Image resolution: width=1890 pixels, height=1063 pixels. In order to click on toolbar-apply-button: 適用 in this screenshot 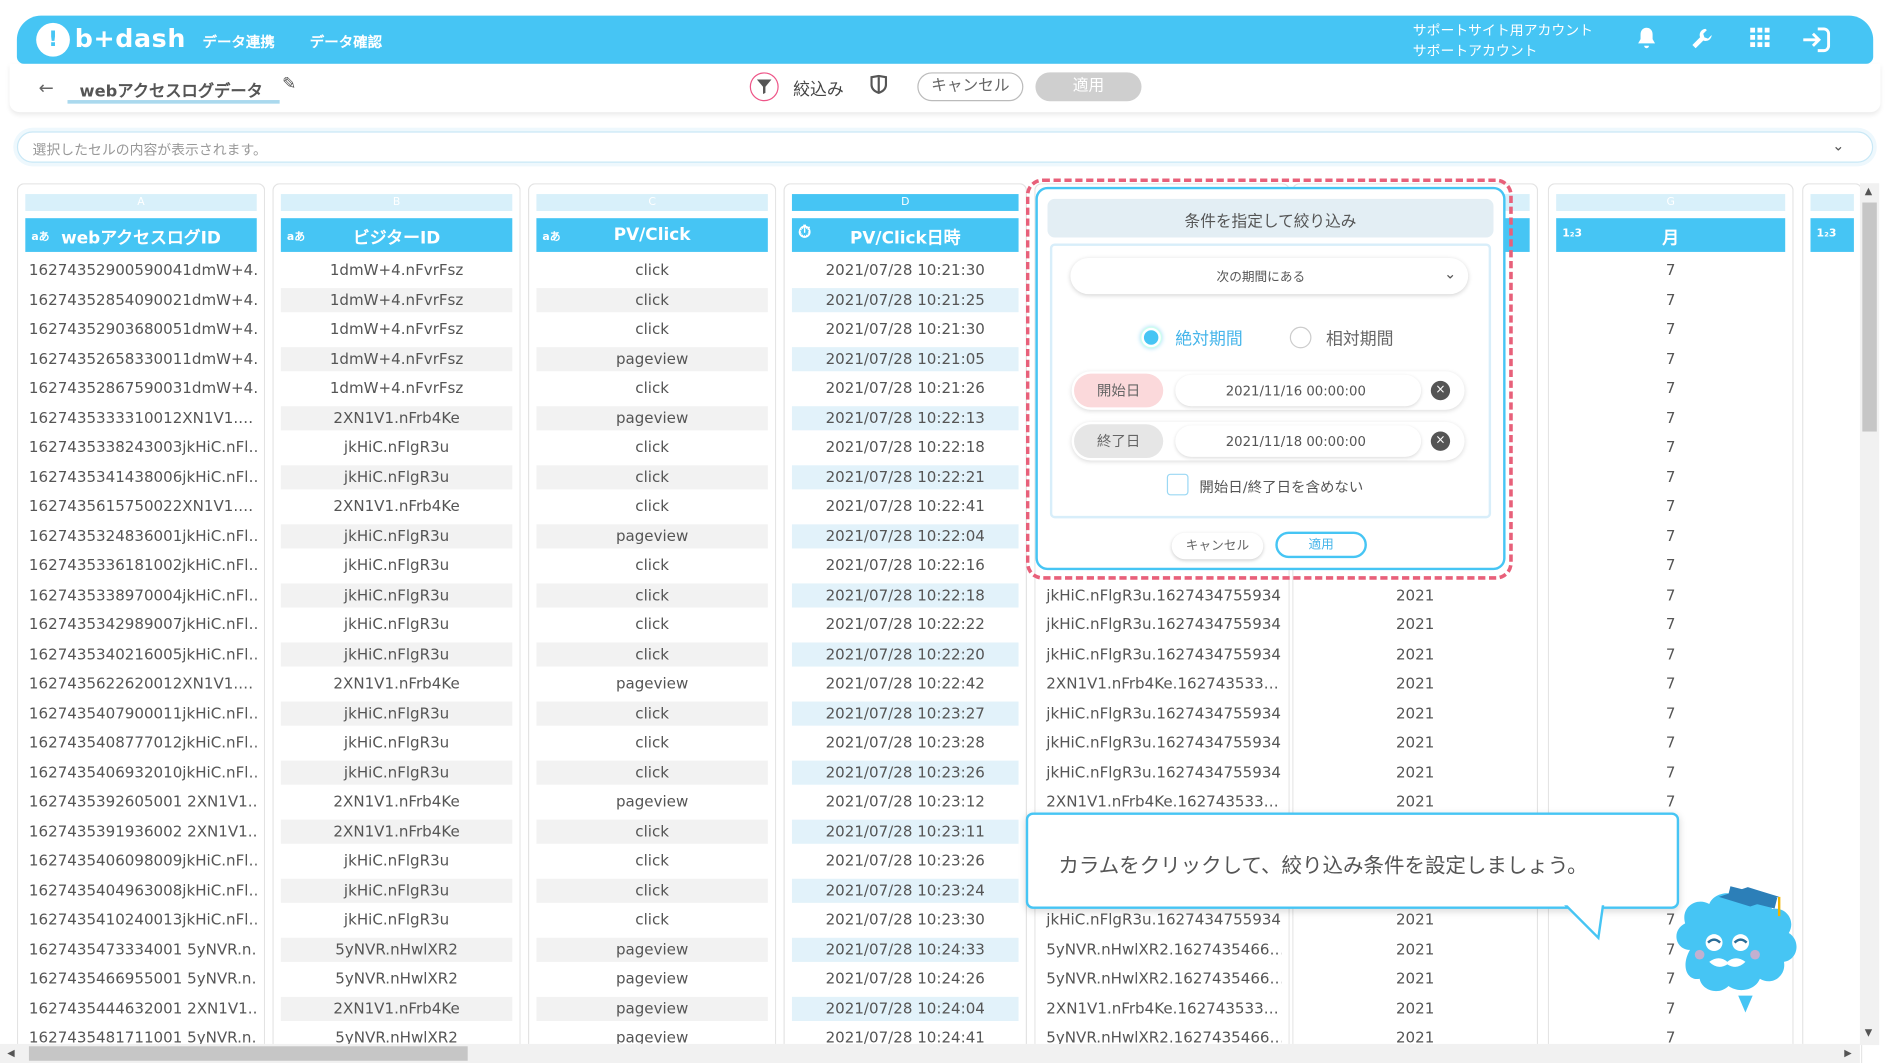, I will do `click(1088, 87)`.